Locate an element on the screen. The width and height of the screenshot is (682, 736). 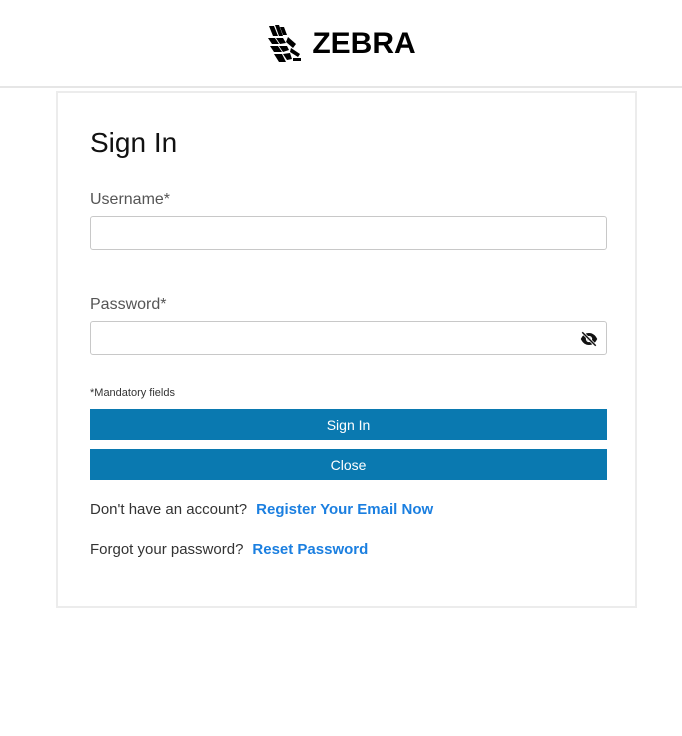
register-prompt: Don't have an account? is located at coordinates (169, 509).